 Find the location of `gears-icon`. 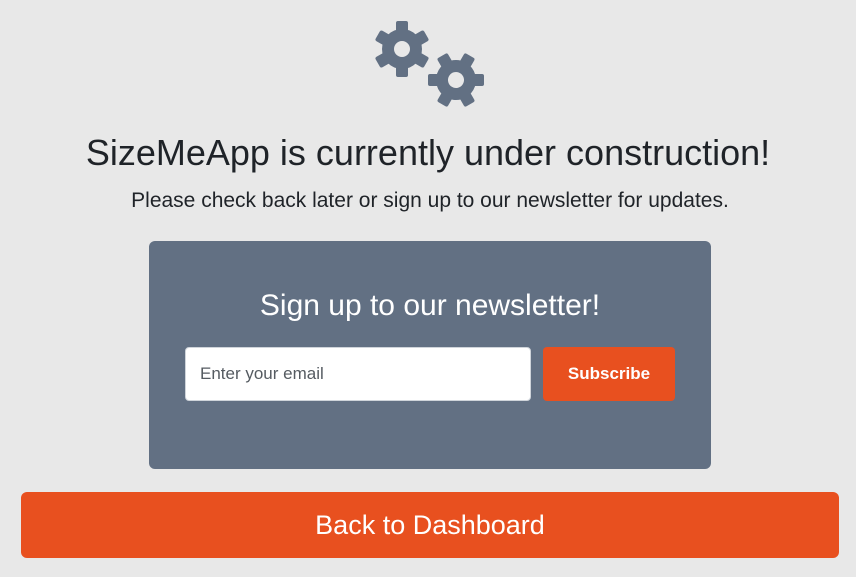

gears-icon is located at coordinates (432, 66).